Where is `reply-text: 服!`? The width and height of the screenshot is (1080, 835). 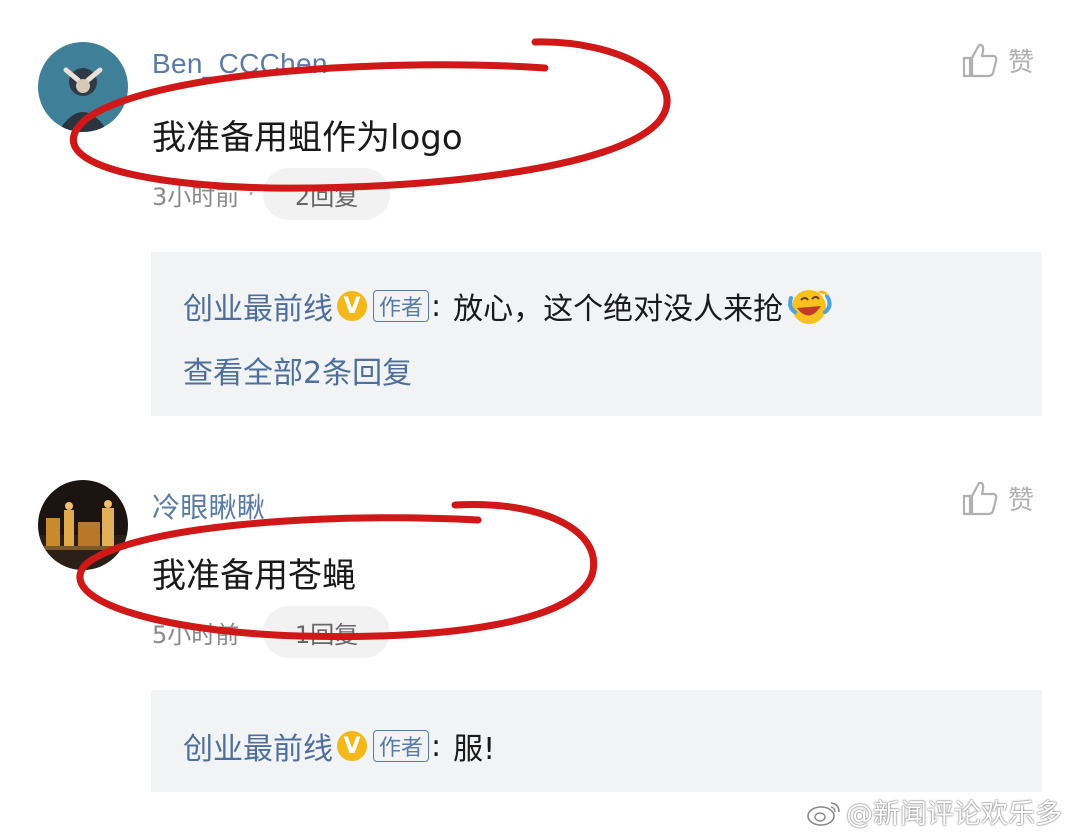
reply-text: 服! is located at coordinates (474, 749).